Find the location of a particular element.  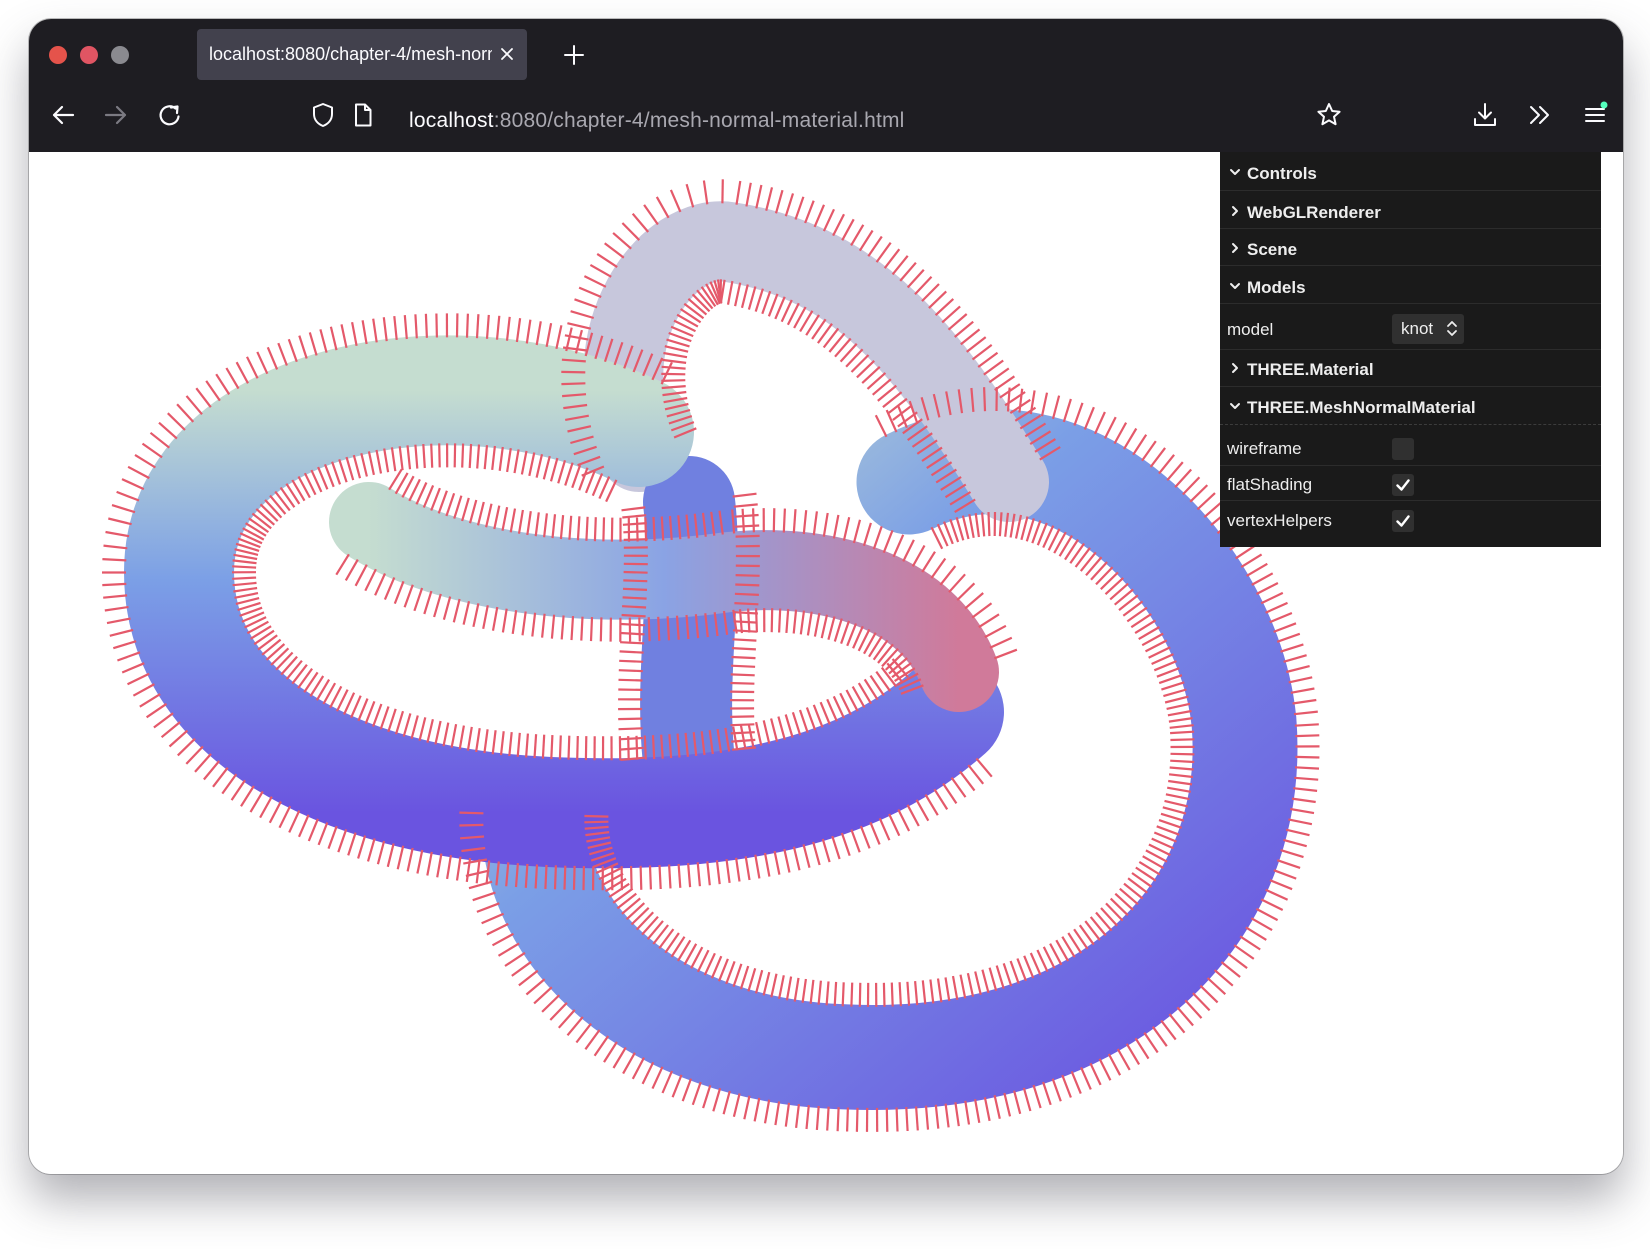

plus-icon is located at coordinates (574, 55).